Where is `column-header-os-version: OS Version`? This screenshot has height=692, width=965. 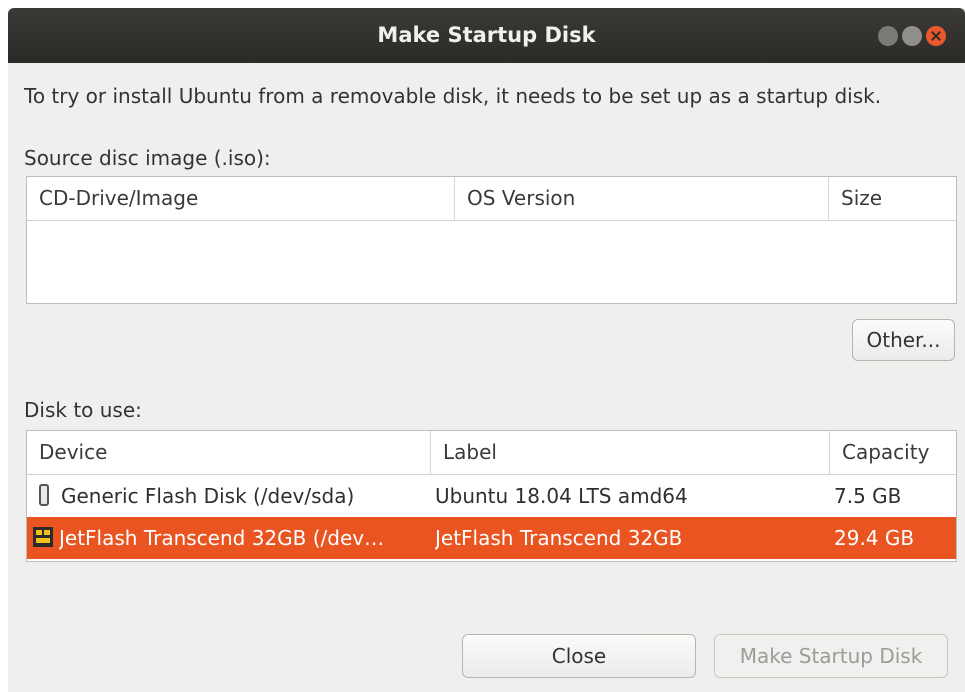
column-header-os-version: OS Version is located at coordinates (642, 198).